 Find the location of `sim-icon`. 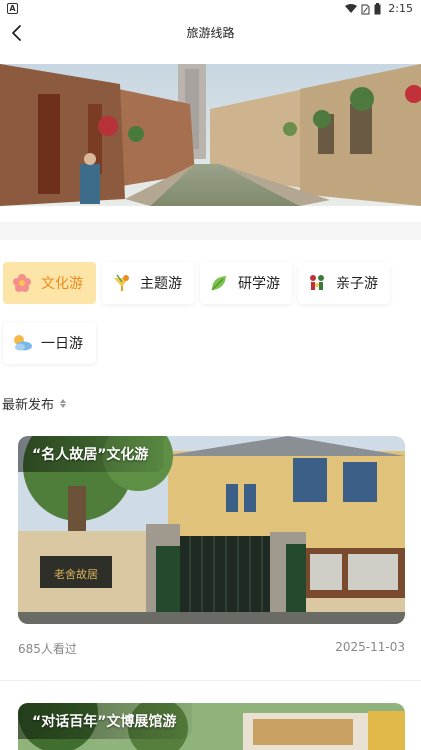

sim-icon is located at coordinates (365, 9).